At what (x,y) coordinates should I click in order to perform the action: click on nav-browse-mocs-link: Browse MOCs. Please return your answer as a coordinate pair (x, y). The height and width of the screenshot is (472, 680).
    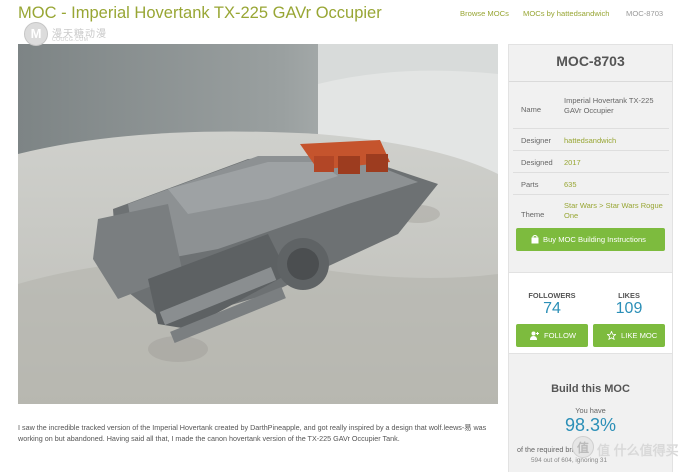
    Looking at the image, I should click on (484, 13).